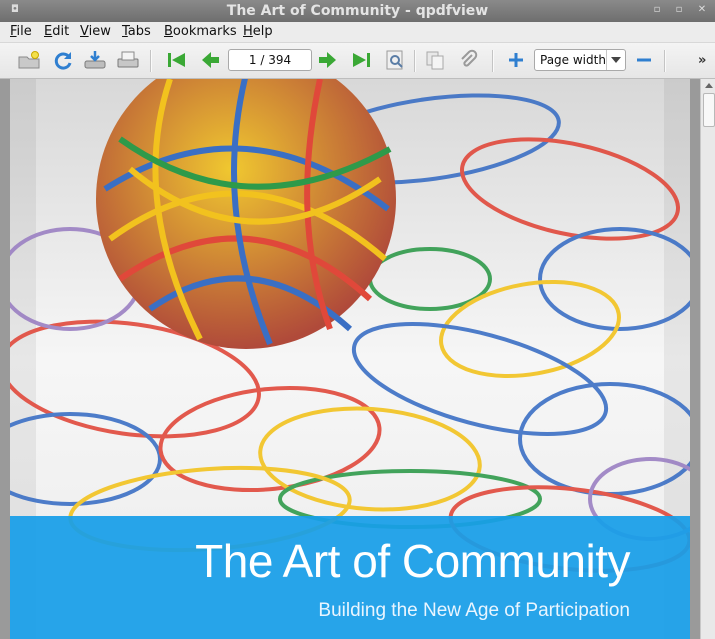 The width and height of the screenshot is (715, 639). What do you see at coordinates (270, 60) in the screenshot?
I see `page-number-input: 1 / 394` at bounding box center [270, 60].